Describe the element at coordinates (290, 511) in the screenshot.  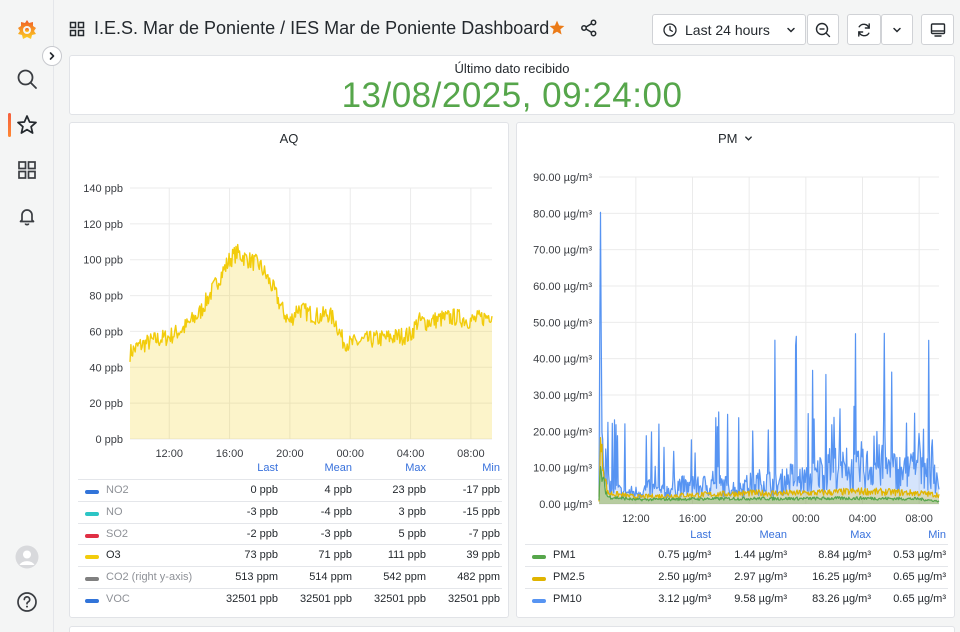
I see `legend-row-no: NO -3 ppb -4 ppb 3 ppb -15 ppb` at that location.